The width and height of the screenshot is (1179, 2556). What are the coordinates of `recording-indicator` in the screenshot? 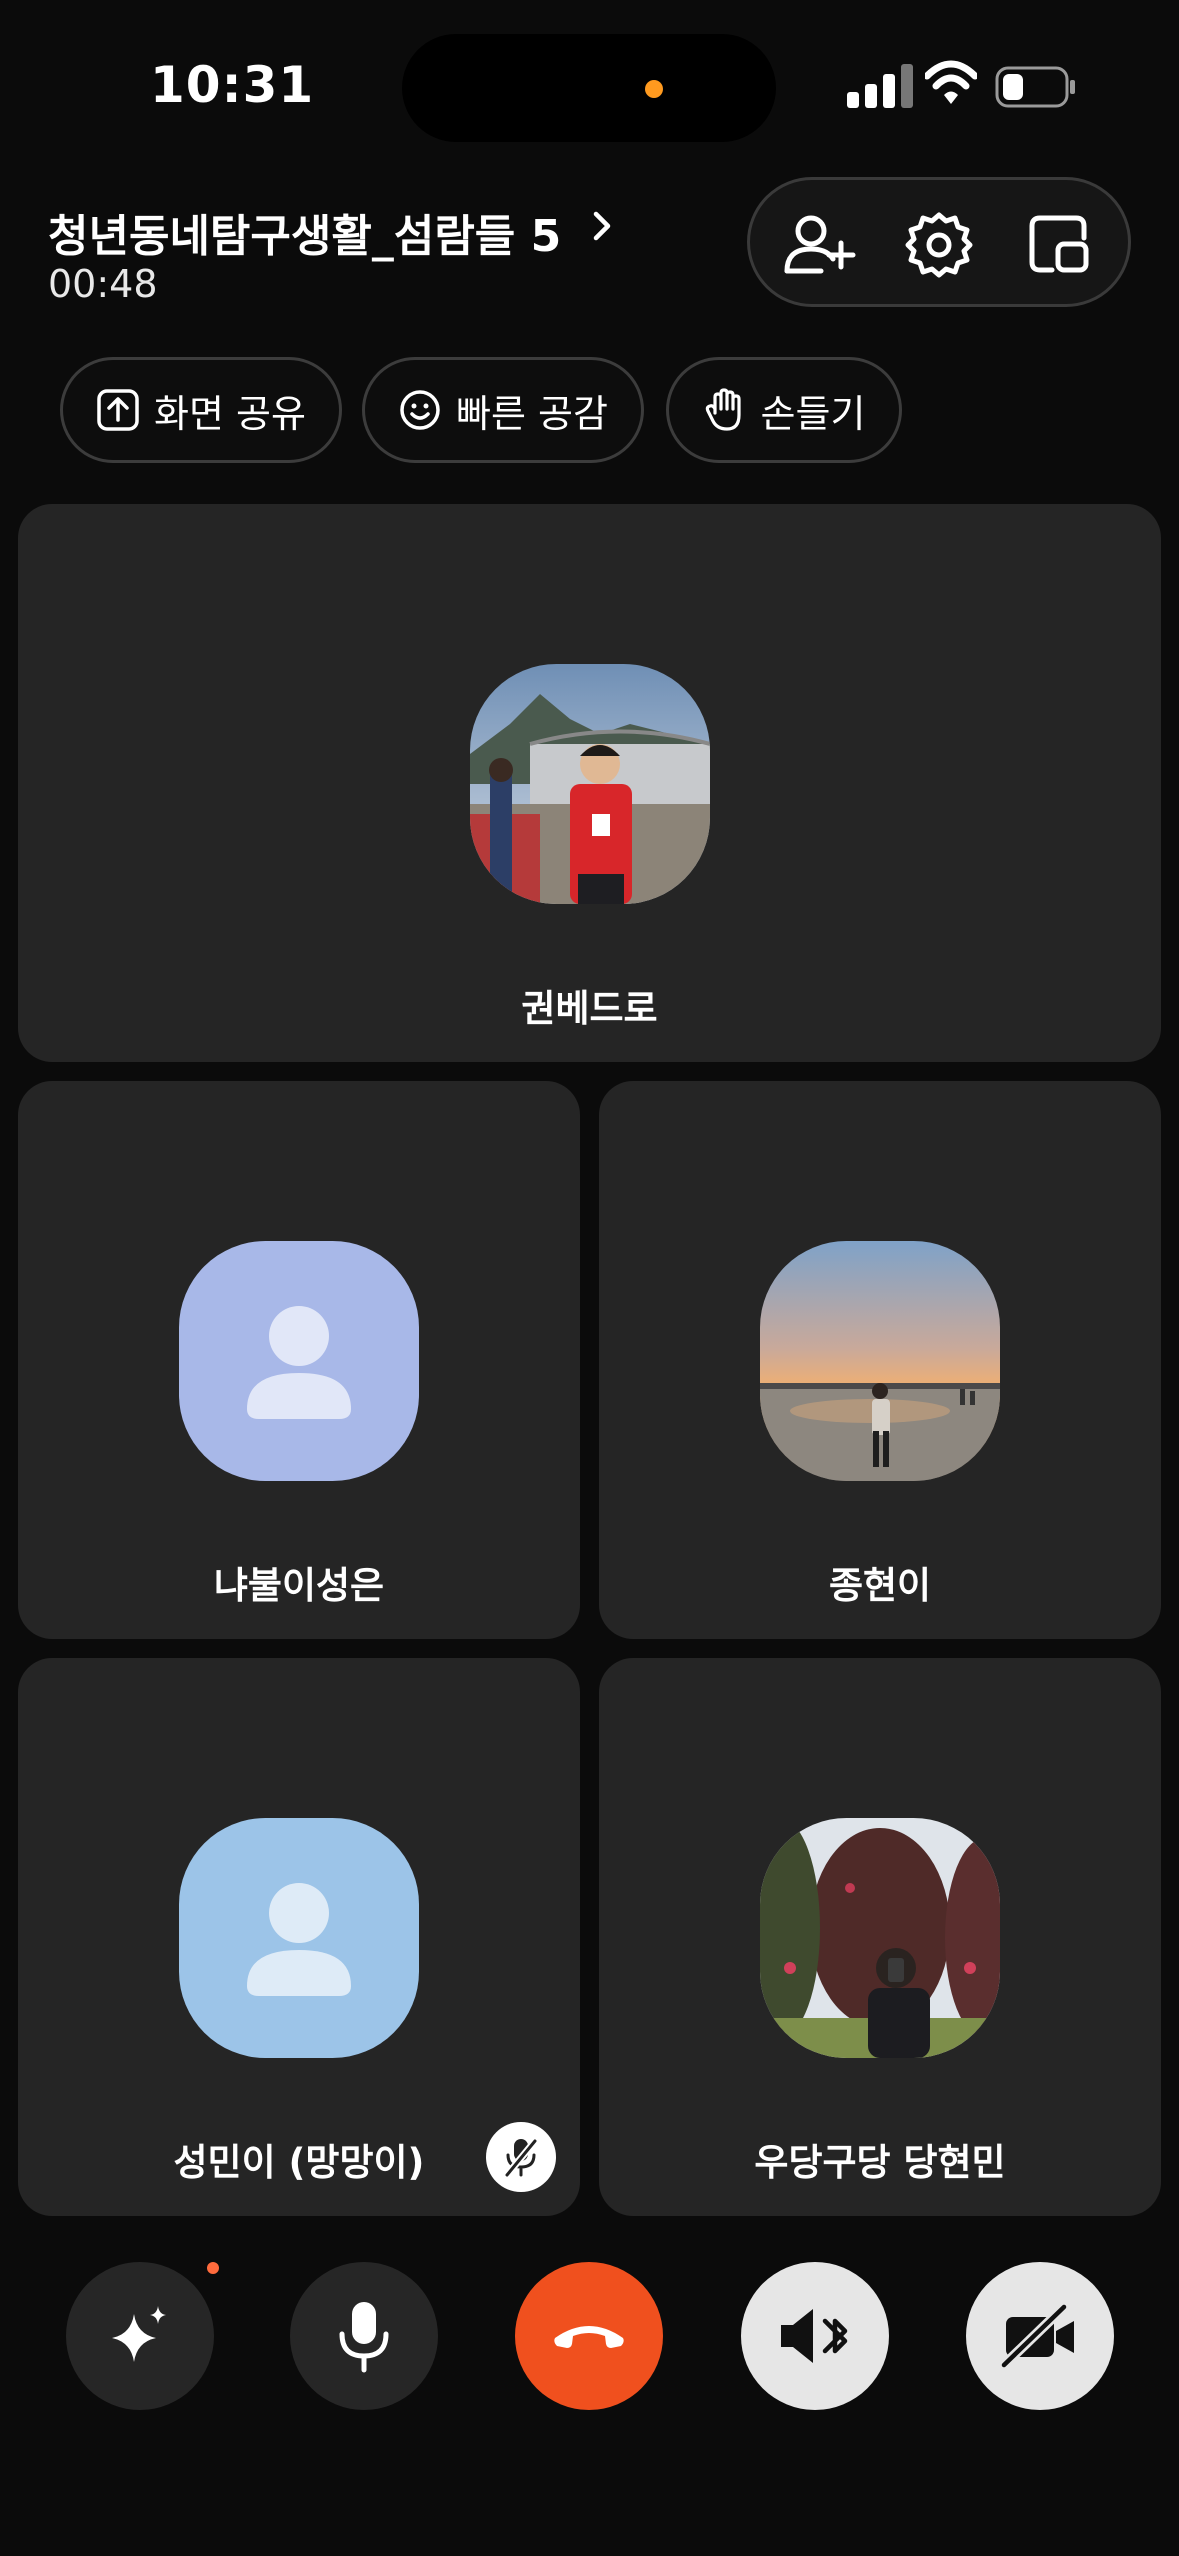 It's located at (654, 89).